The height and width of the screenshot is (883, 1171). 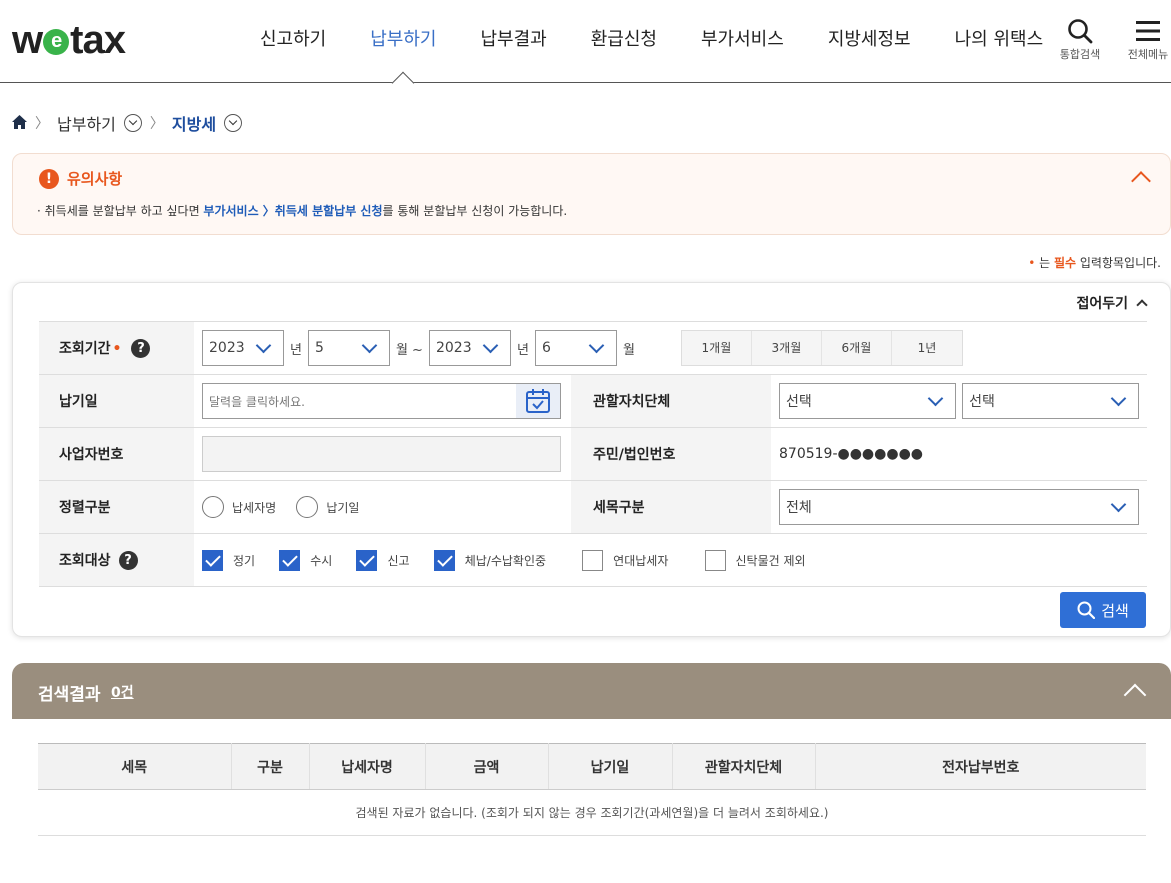 I want to click on sort-option-taxpayer: 납세자명, so click(x=254, y=507).